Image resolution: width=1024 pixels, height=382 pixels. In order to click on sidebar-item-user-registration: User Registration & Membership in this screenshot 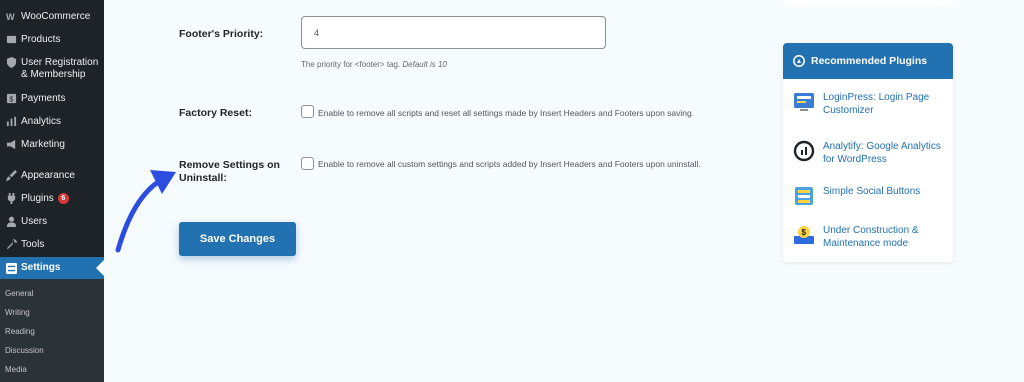, I will do `click(52, 69)`.